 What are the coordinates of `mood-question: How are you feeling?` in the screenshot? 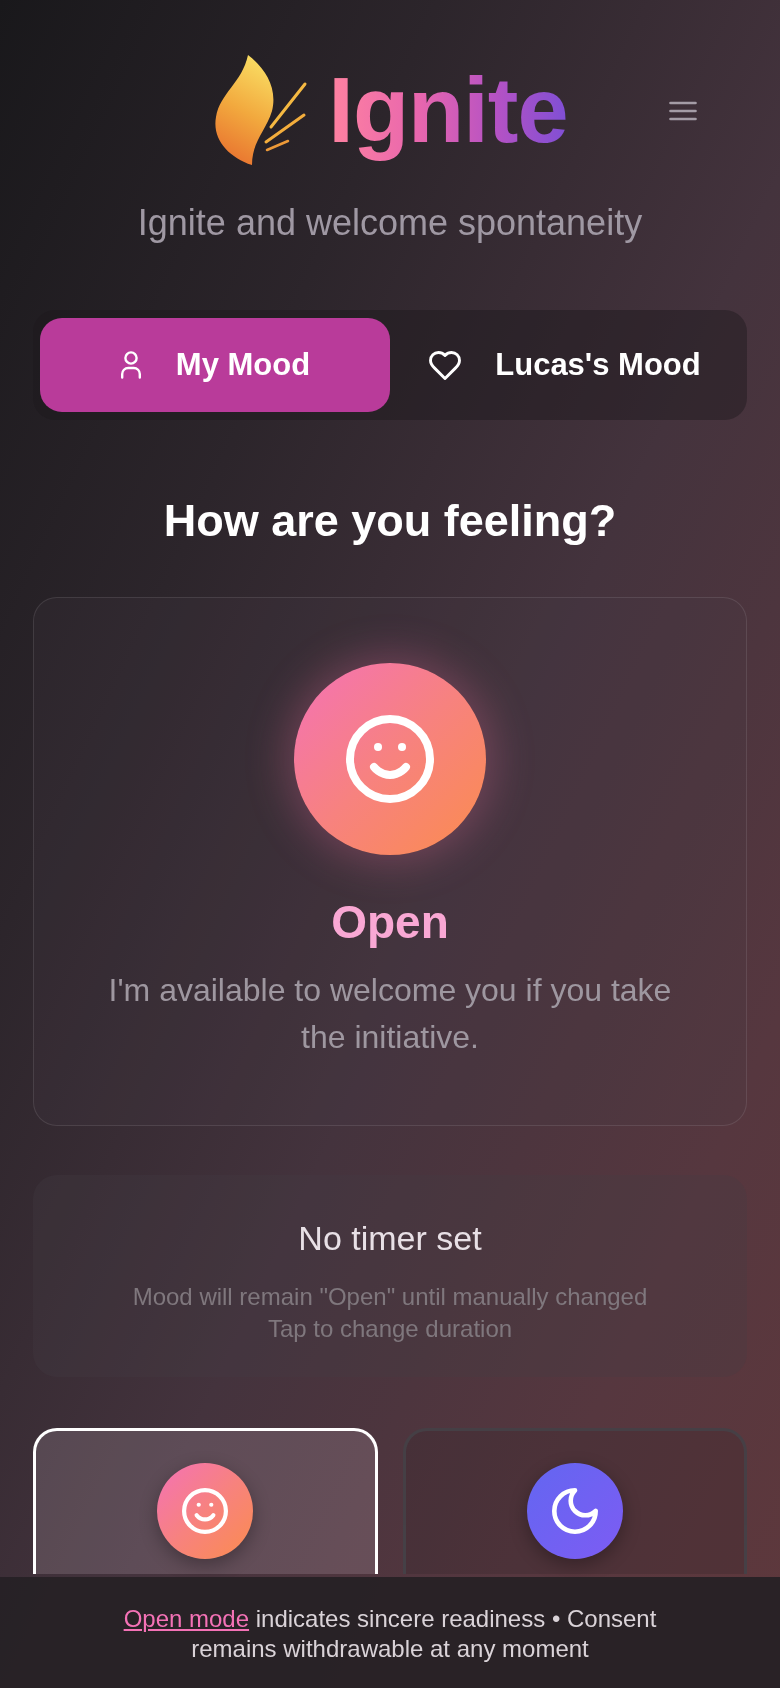 It's located at (390, 521).